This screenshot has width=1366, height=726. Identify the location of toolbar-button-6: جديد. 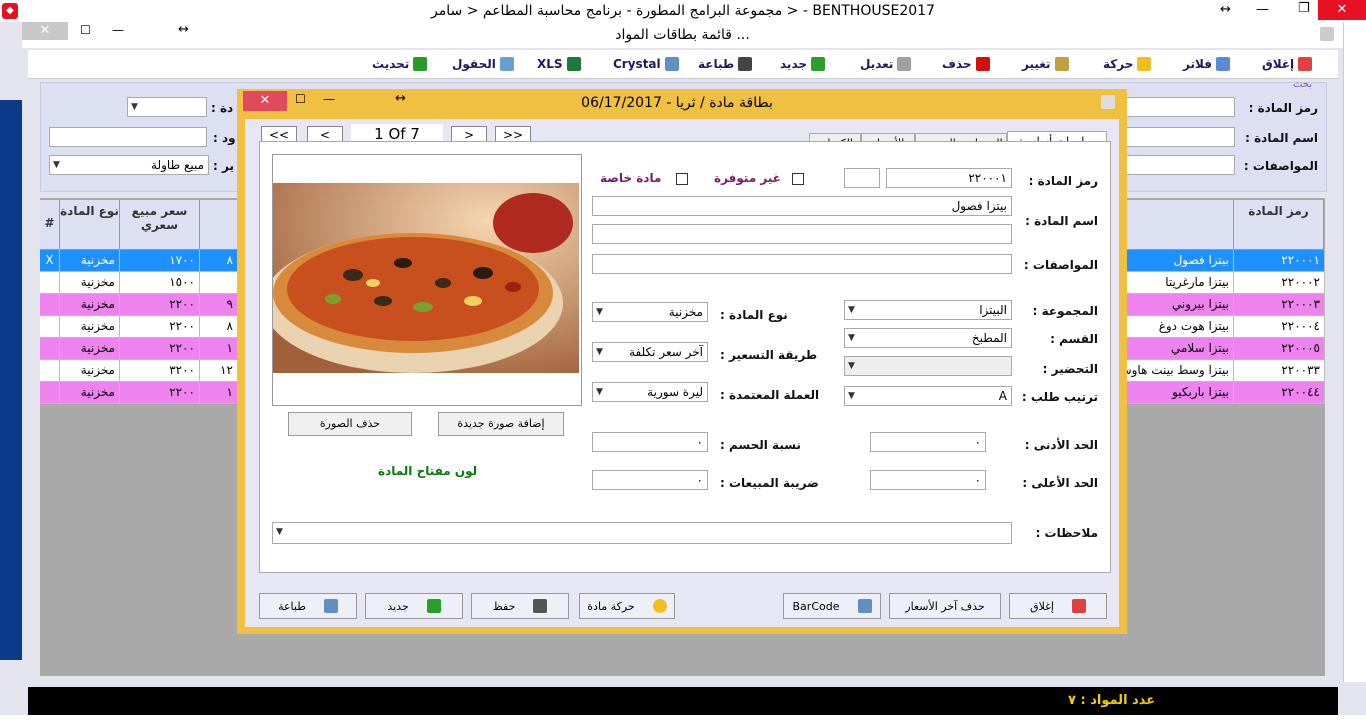
(803, 64).